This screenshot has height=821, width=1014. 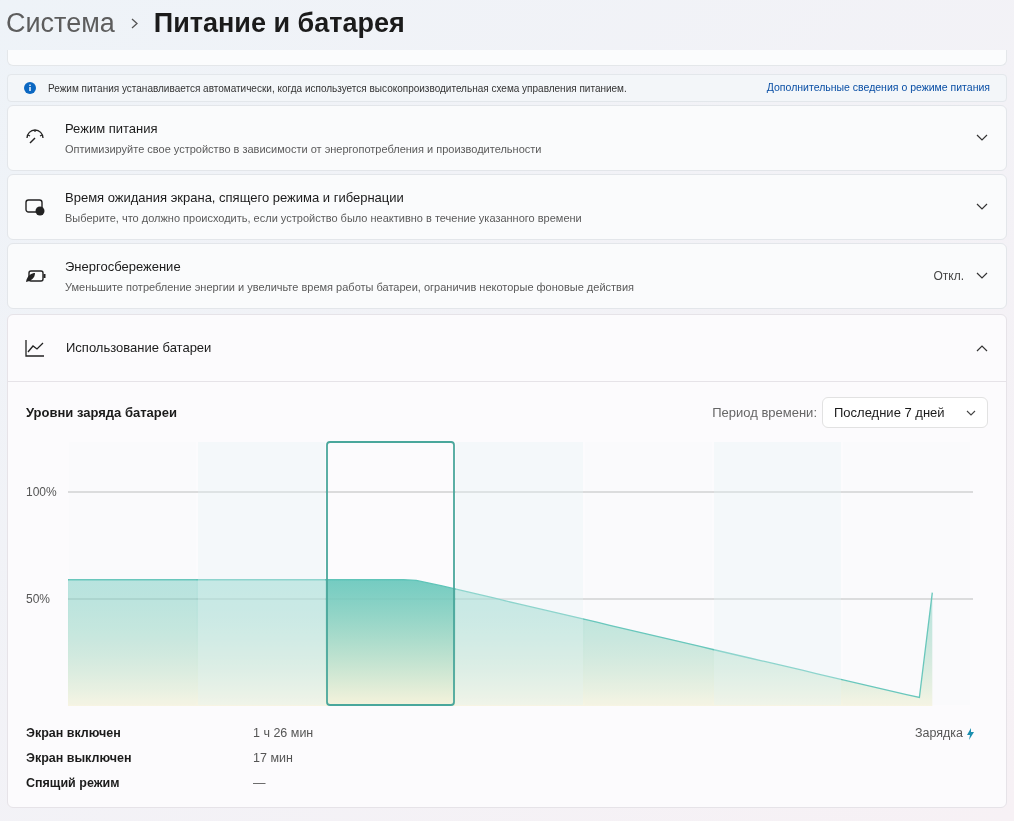 I want to click on section-title: Использование батареи, so click(x=139, y=348).